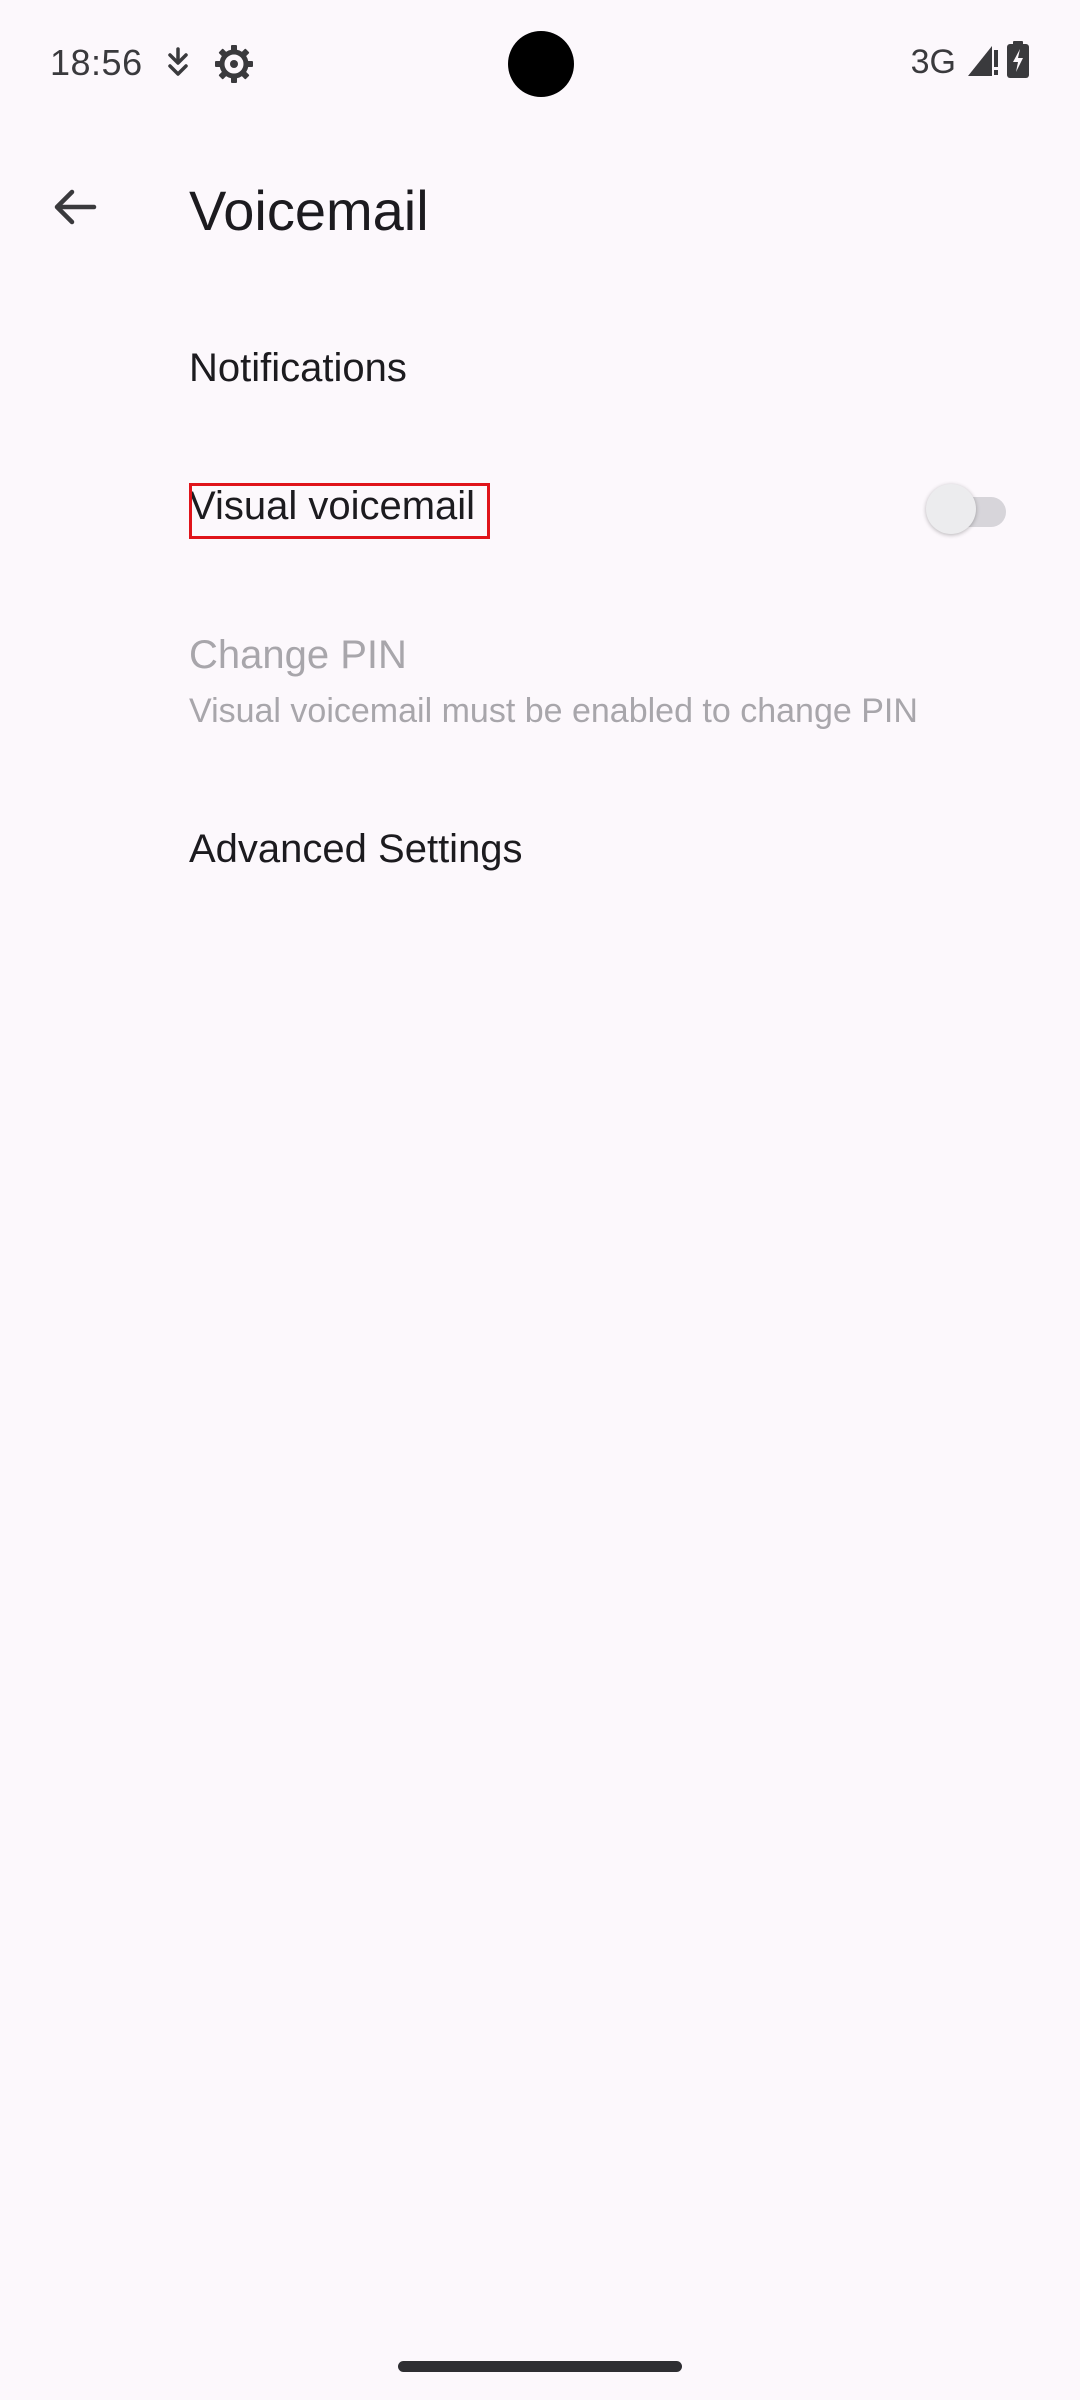  What do you see at coordinates (540, 852) in the screenshot?
I see `pref-item-advanced-settings: Advanced Settings` at bounding box center [540, 852].